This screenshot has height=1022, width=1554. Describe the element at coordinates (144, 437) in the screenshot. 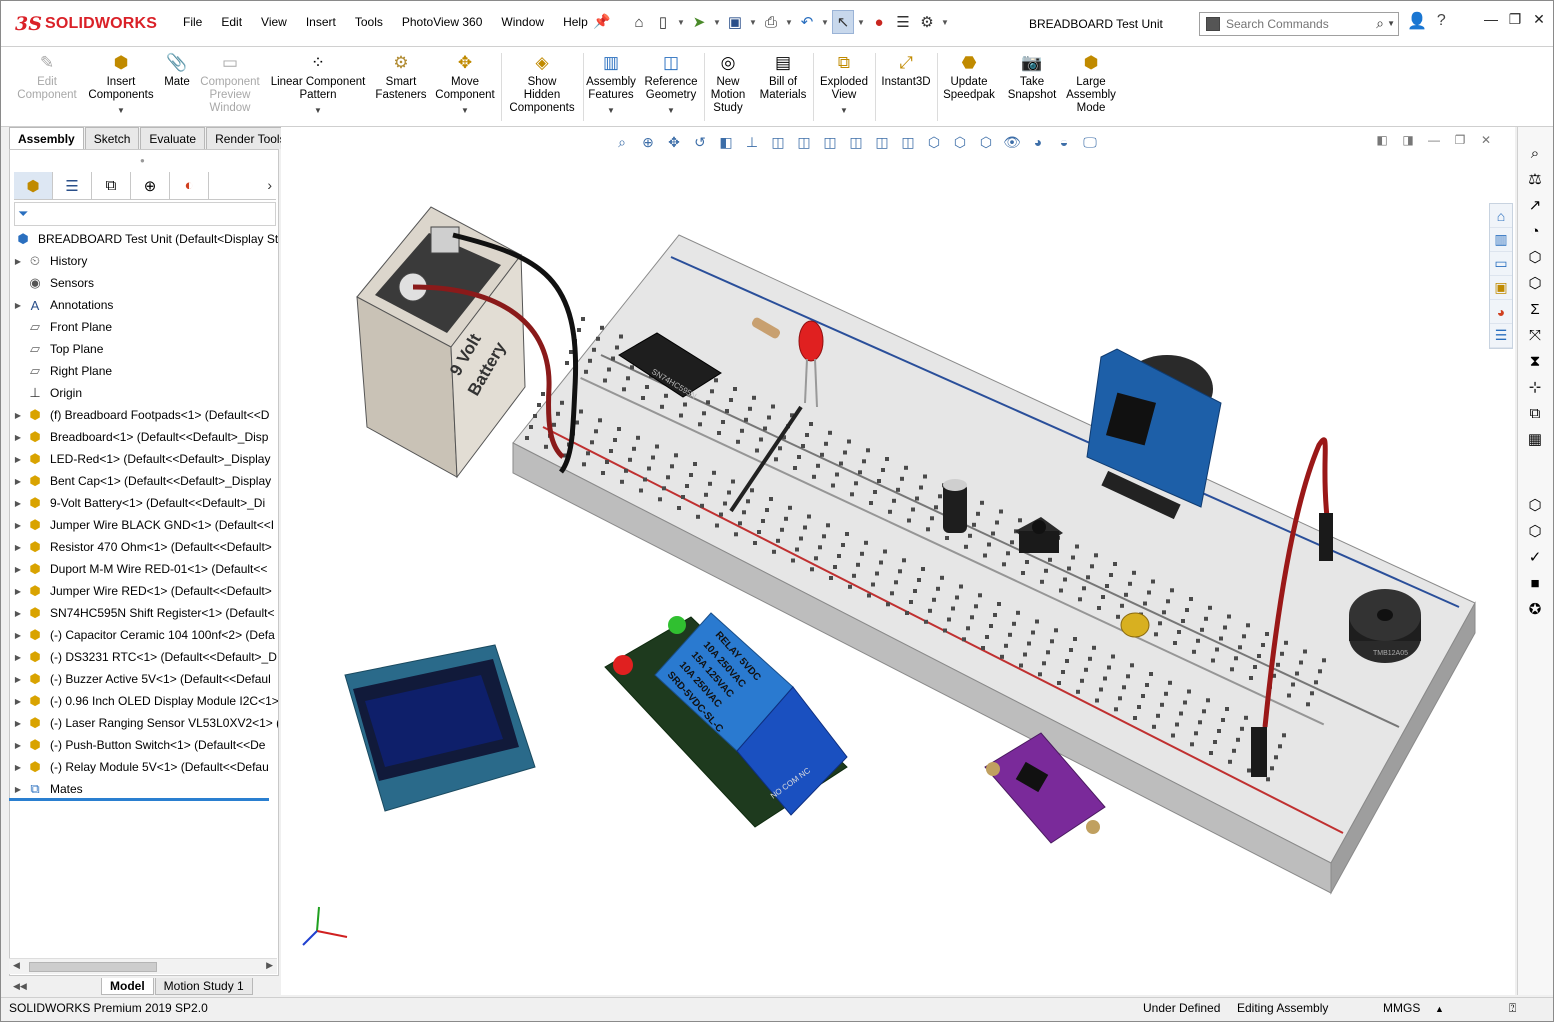

I see `tree-item: ▶ ⬢ Breadboard<1> (Default<<Default>_Disp` at that location.